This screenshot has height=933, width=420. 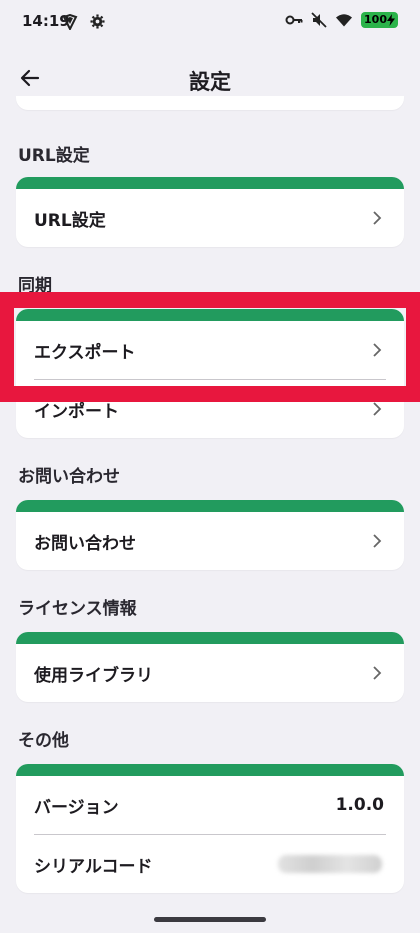 I want to click on version-value: 1.0.0, so click(x=359, y=805).